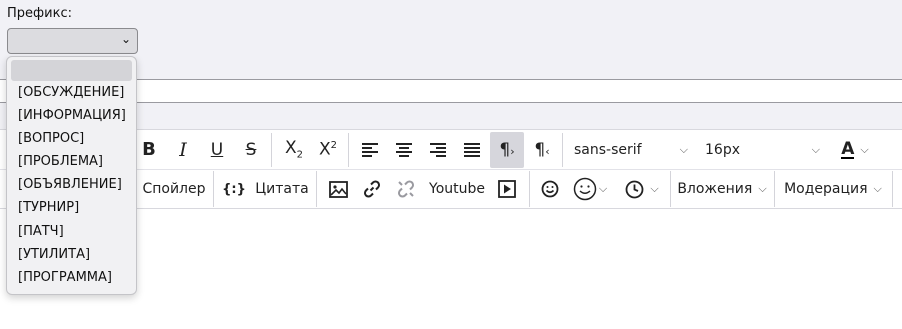 The image size is (902, 329). Describe the element at coordinates (71, 184) in the screenshot. I see `prefix-option: [ОБЪЯВЛЕНИЕ]` at that location.